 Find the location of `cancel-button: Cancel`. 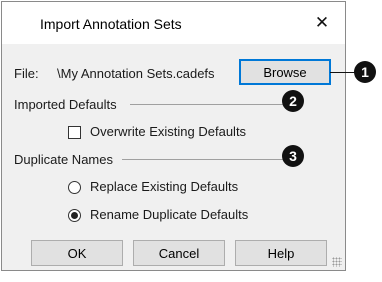

cancel-button: Cancel is located at coordinates (179, 253).